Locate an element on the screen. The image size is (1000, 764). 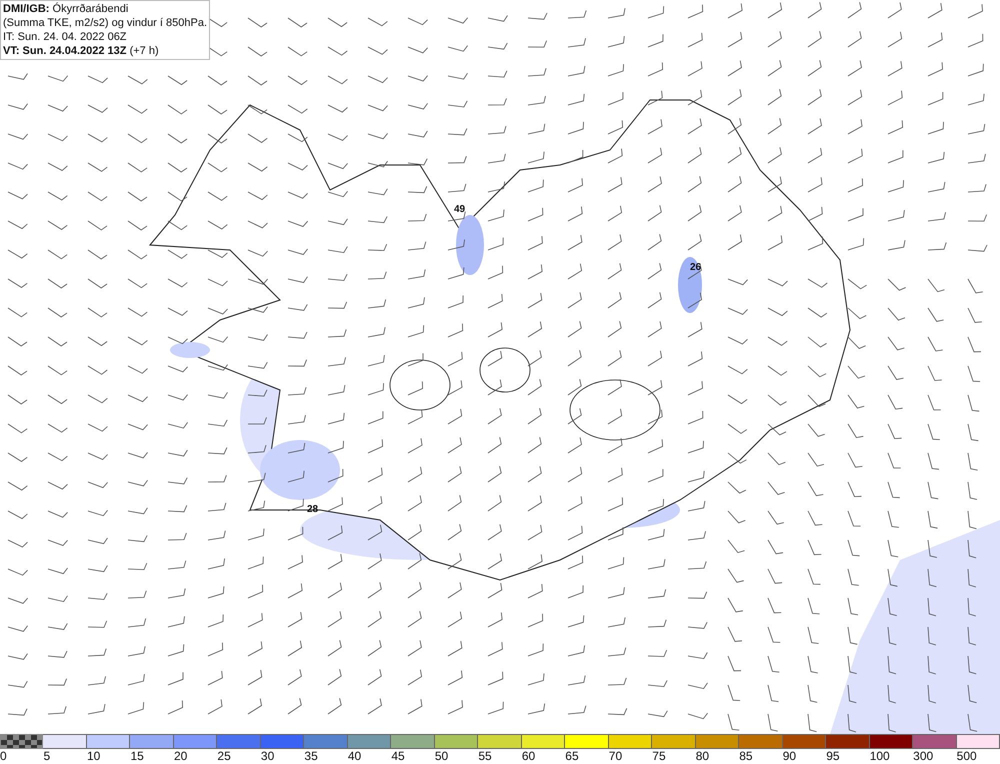
legend-label: 70 is located at coordinates (615, 756).